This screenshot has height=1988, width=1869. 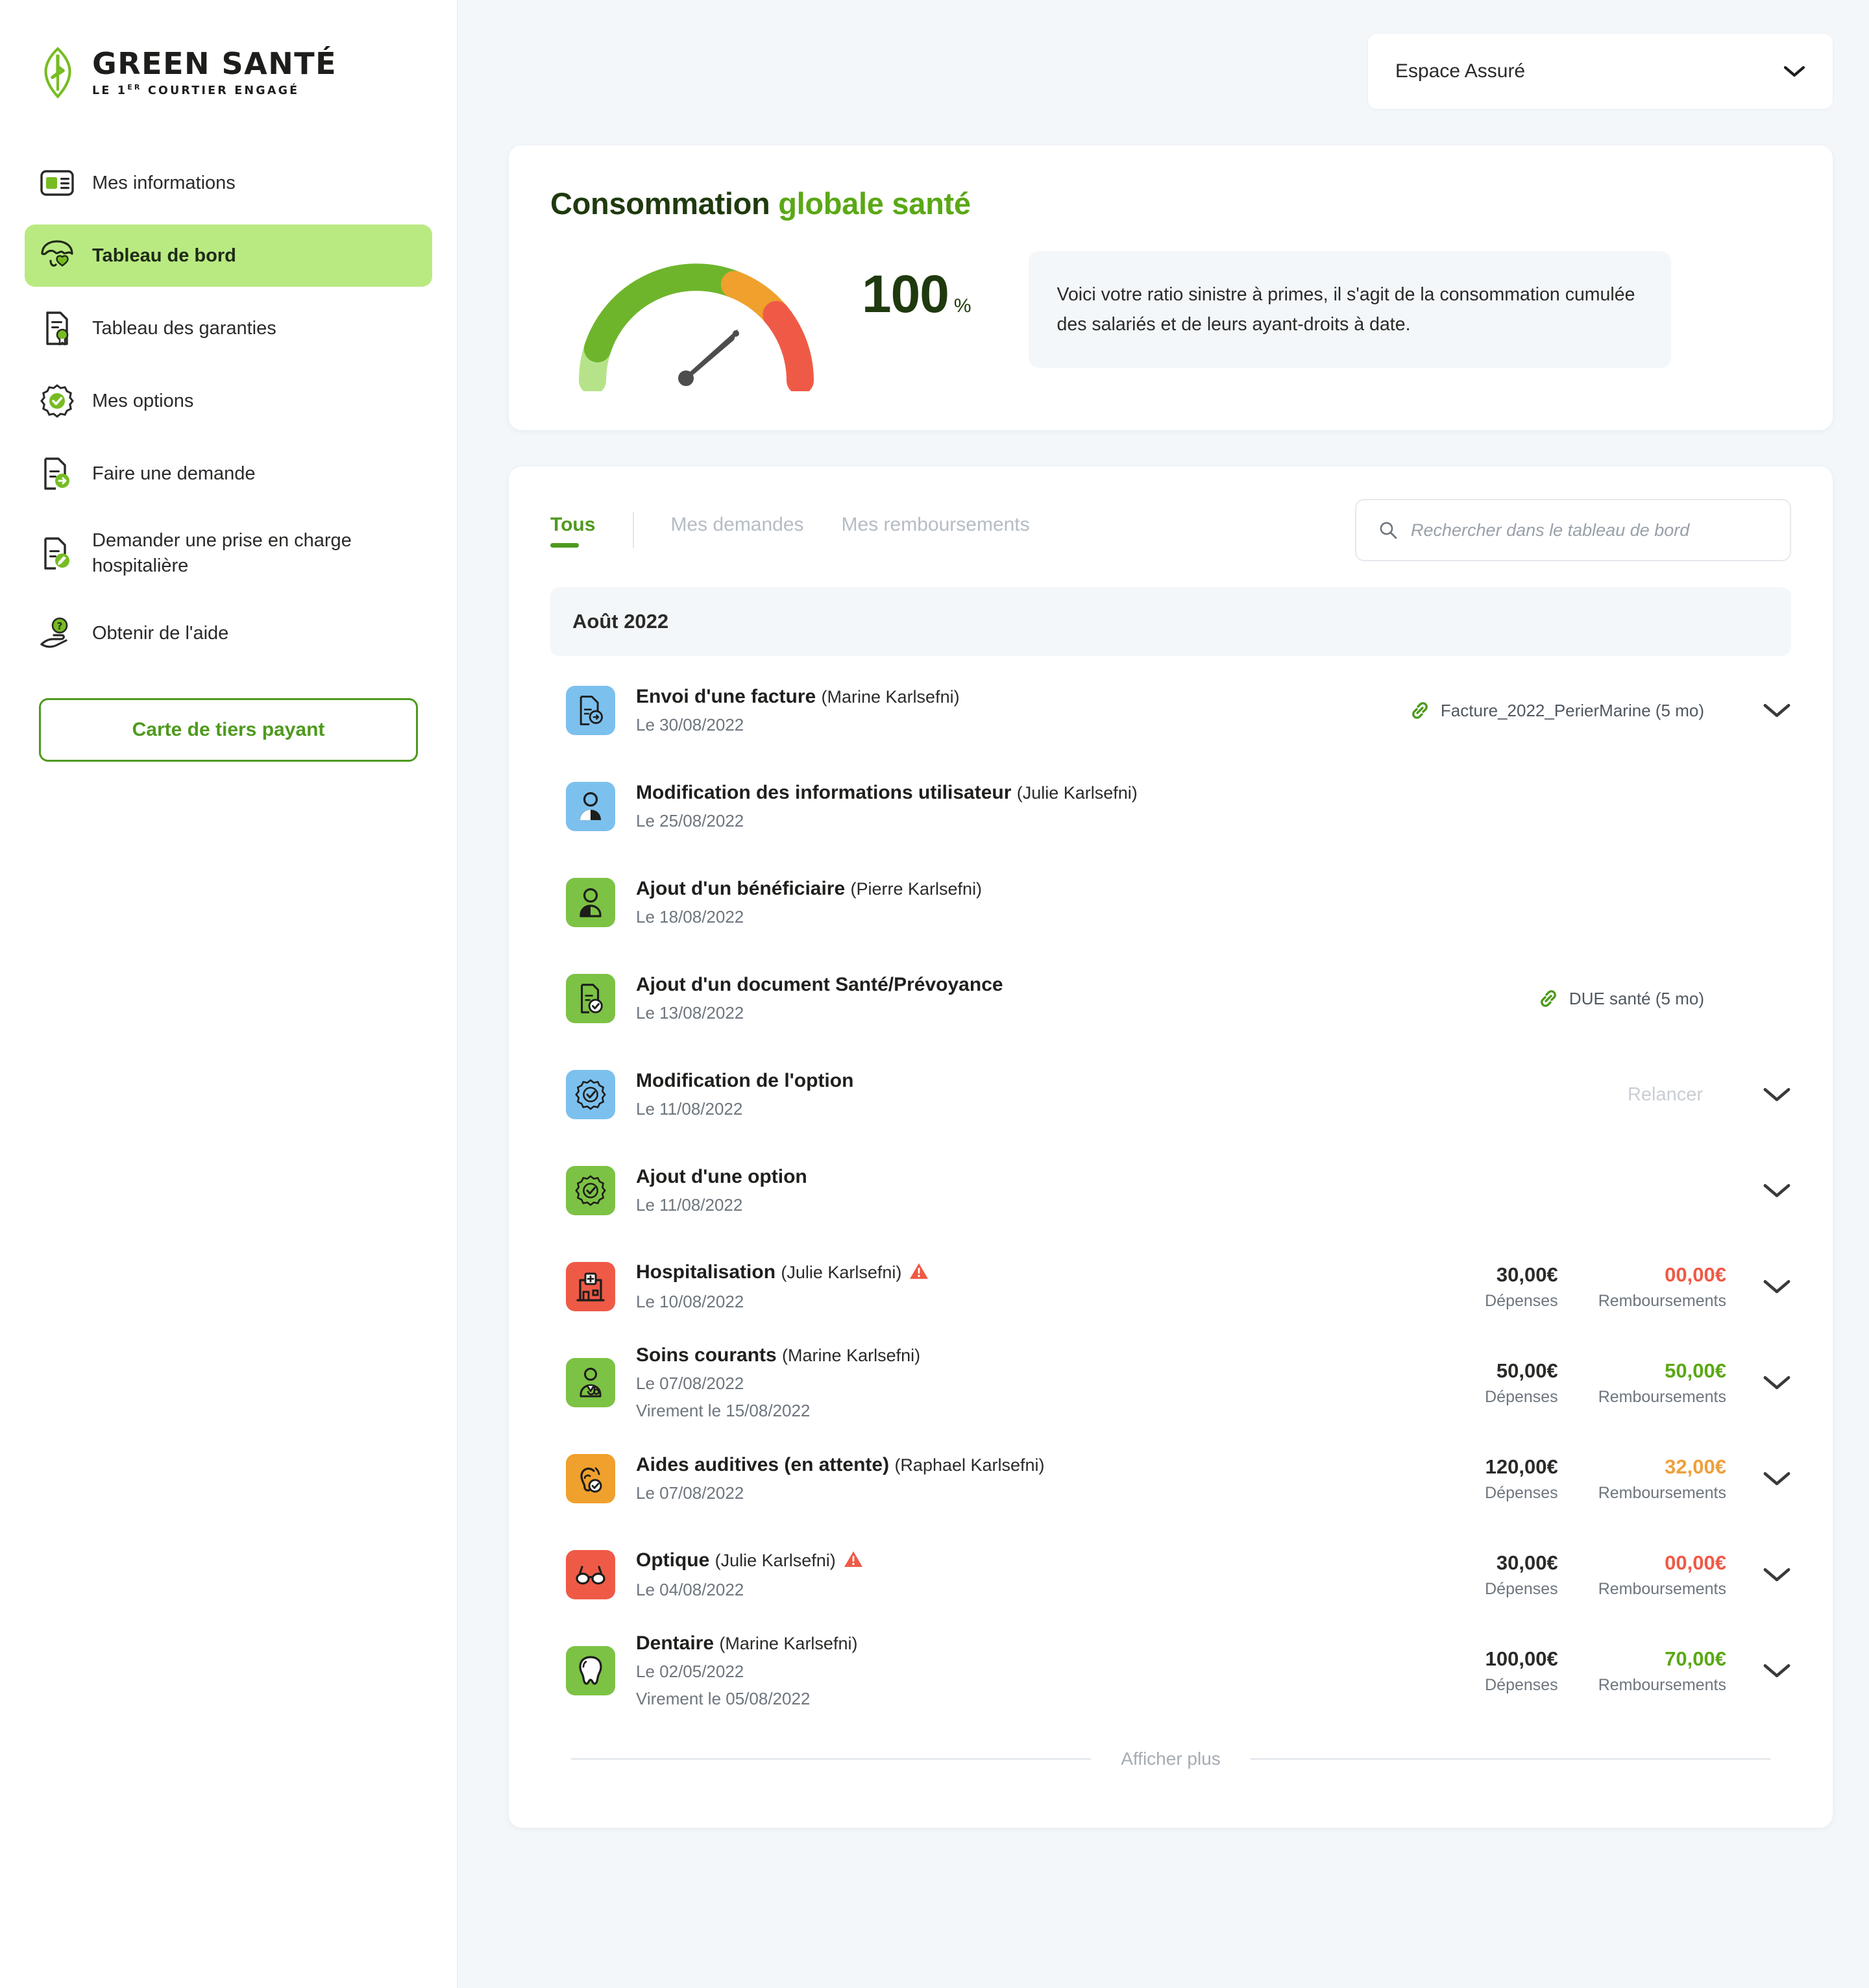 What do you see at coordinates (736, 530) in the screenshot?
I see `tab-mes-demandes: Mes demandes` at bounding box center [736, 530].